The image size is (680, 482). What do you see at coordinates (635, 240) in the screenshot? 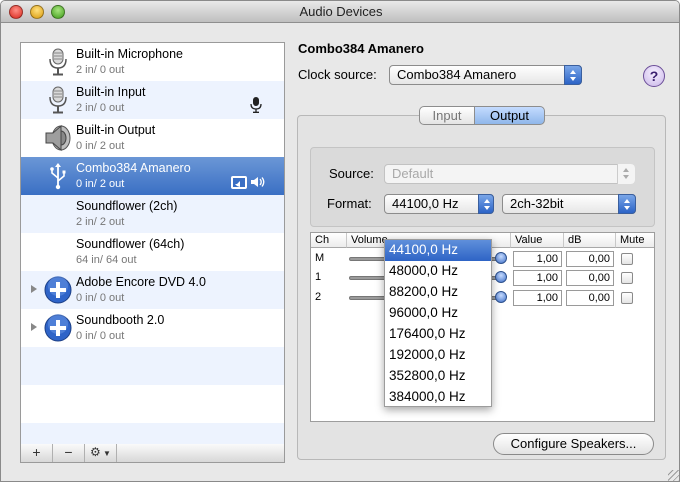
I see `column-header-mute: Mute` at bounding box center [635, 240].